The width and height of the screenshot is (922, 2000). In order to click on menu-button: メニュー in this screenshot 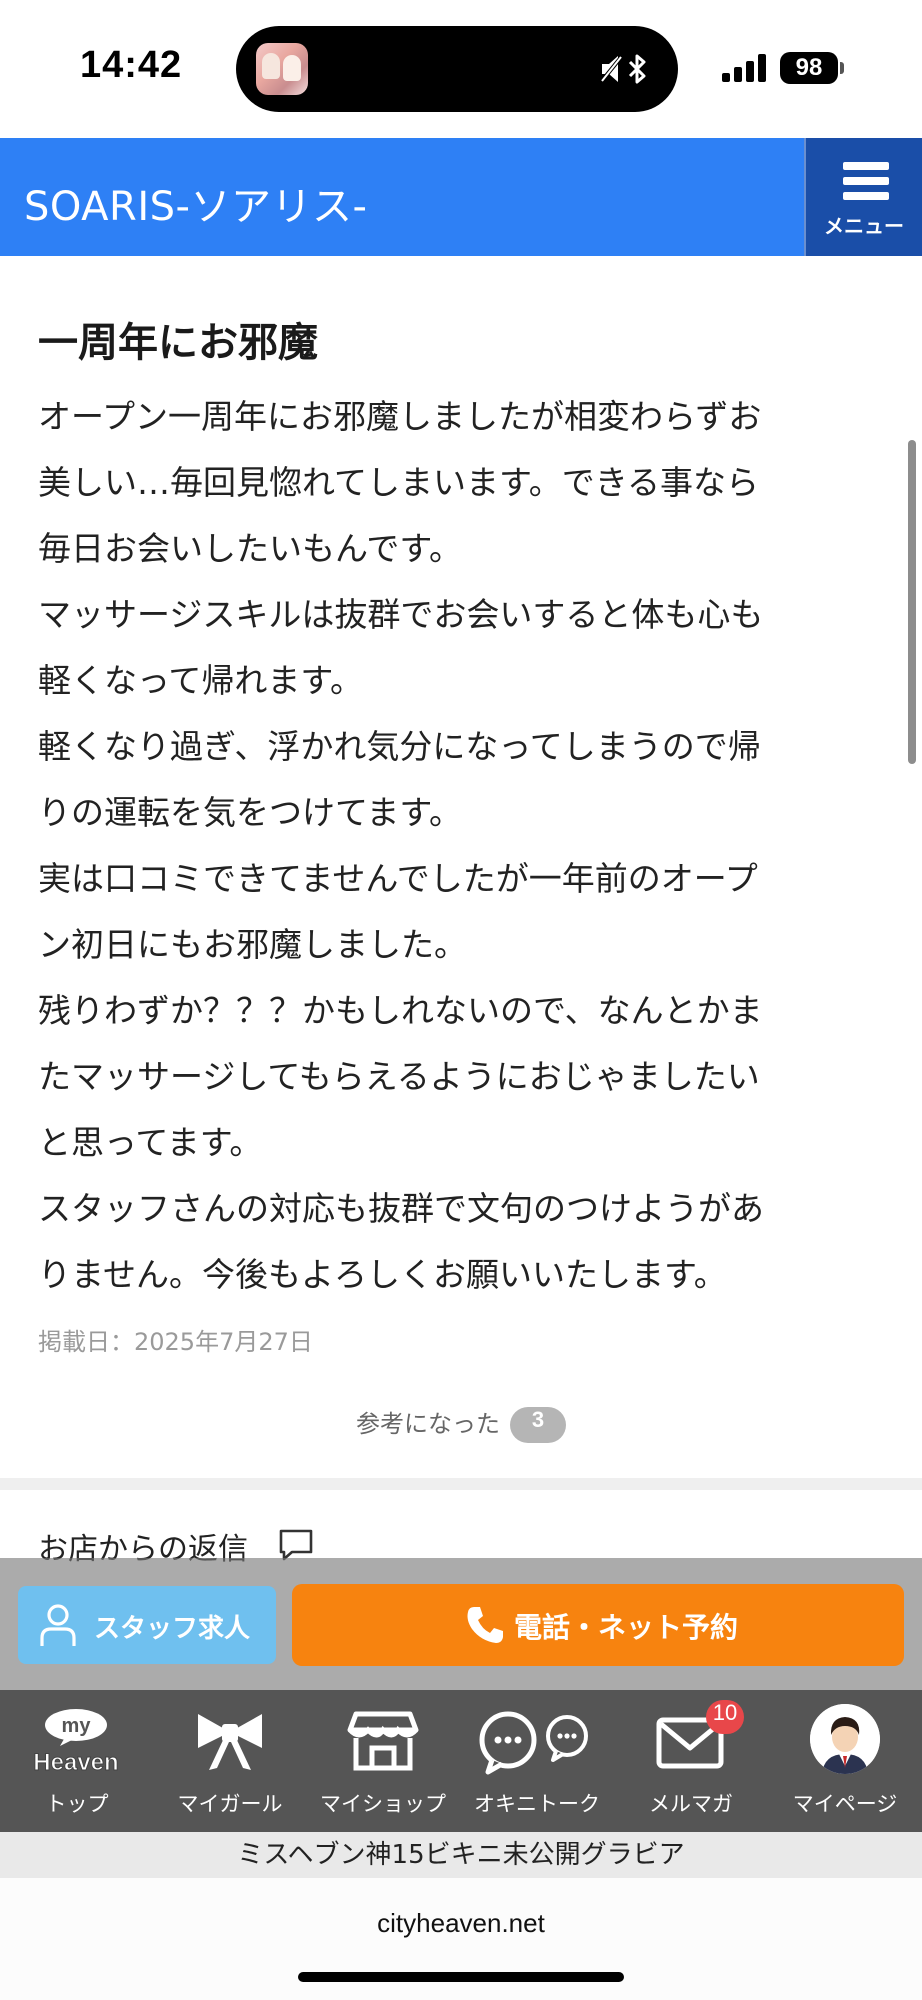, I will do `click(863, 197)`.